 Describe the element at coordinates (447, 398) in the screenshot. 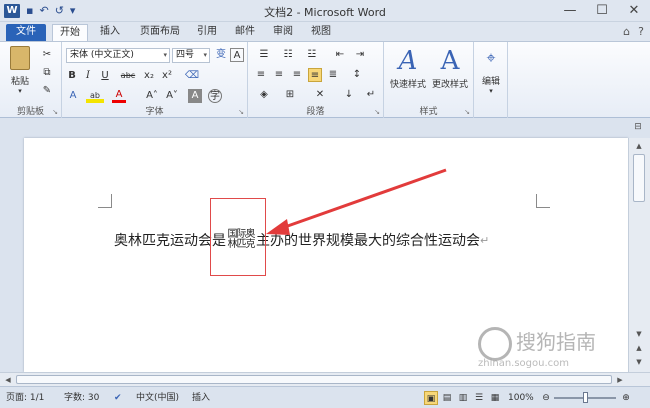

I see `full-screen-view-icon: ▤` at that location.